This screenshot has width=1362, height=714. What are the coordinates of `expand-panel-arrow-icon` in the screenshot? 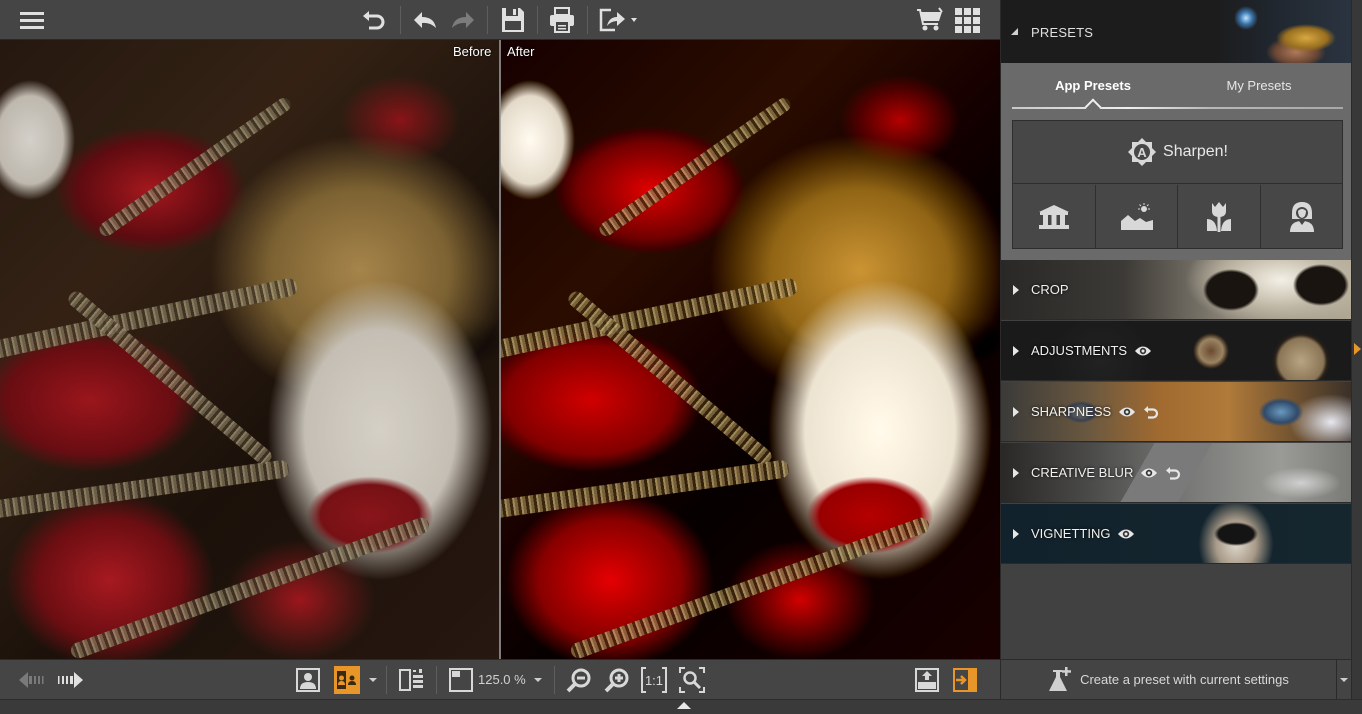 It's located at (1357, 349).